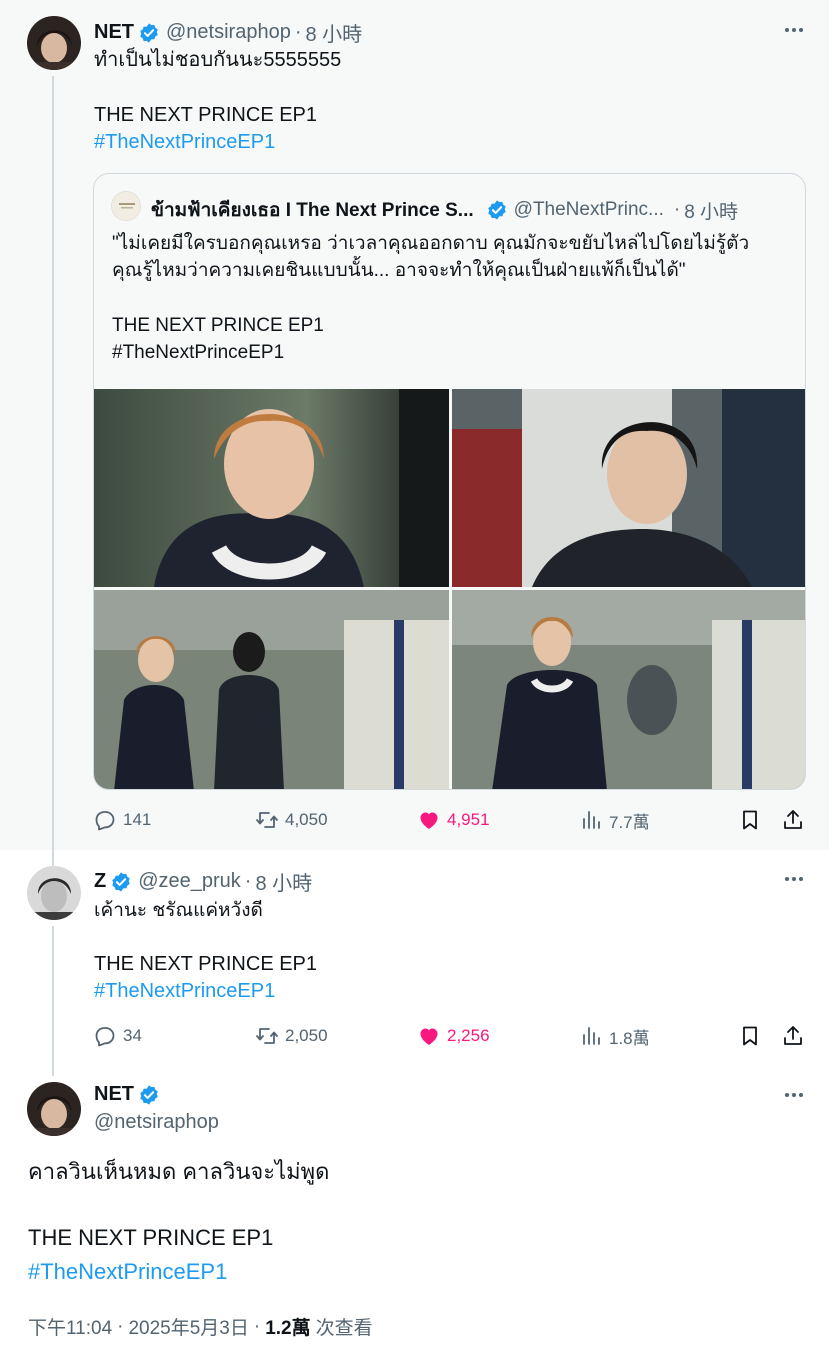 The image size is (837, 1362). What do you see at coordinates (629, 822) in the screenshot?
I see `views-count: 7.7萬` at bounding box center [629, 822].